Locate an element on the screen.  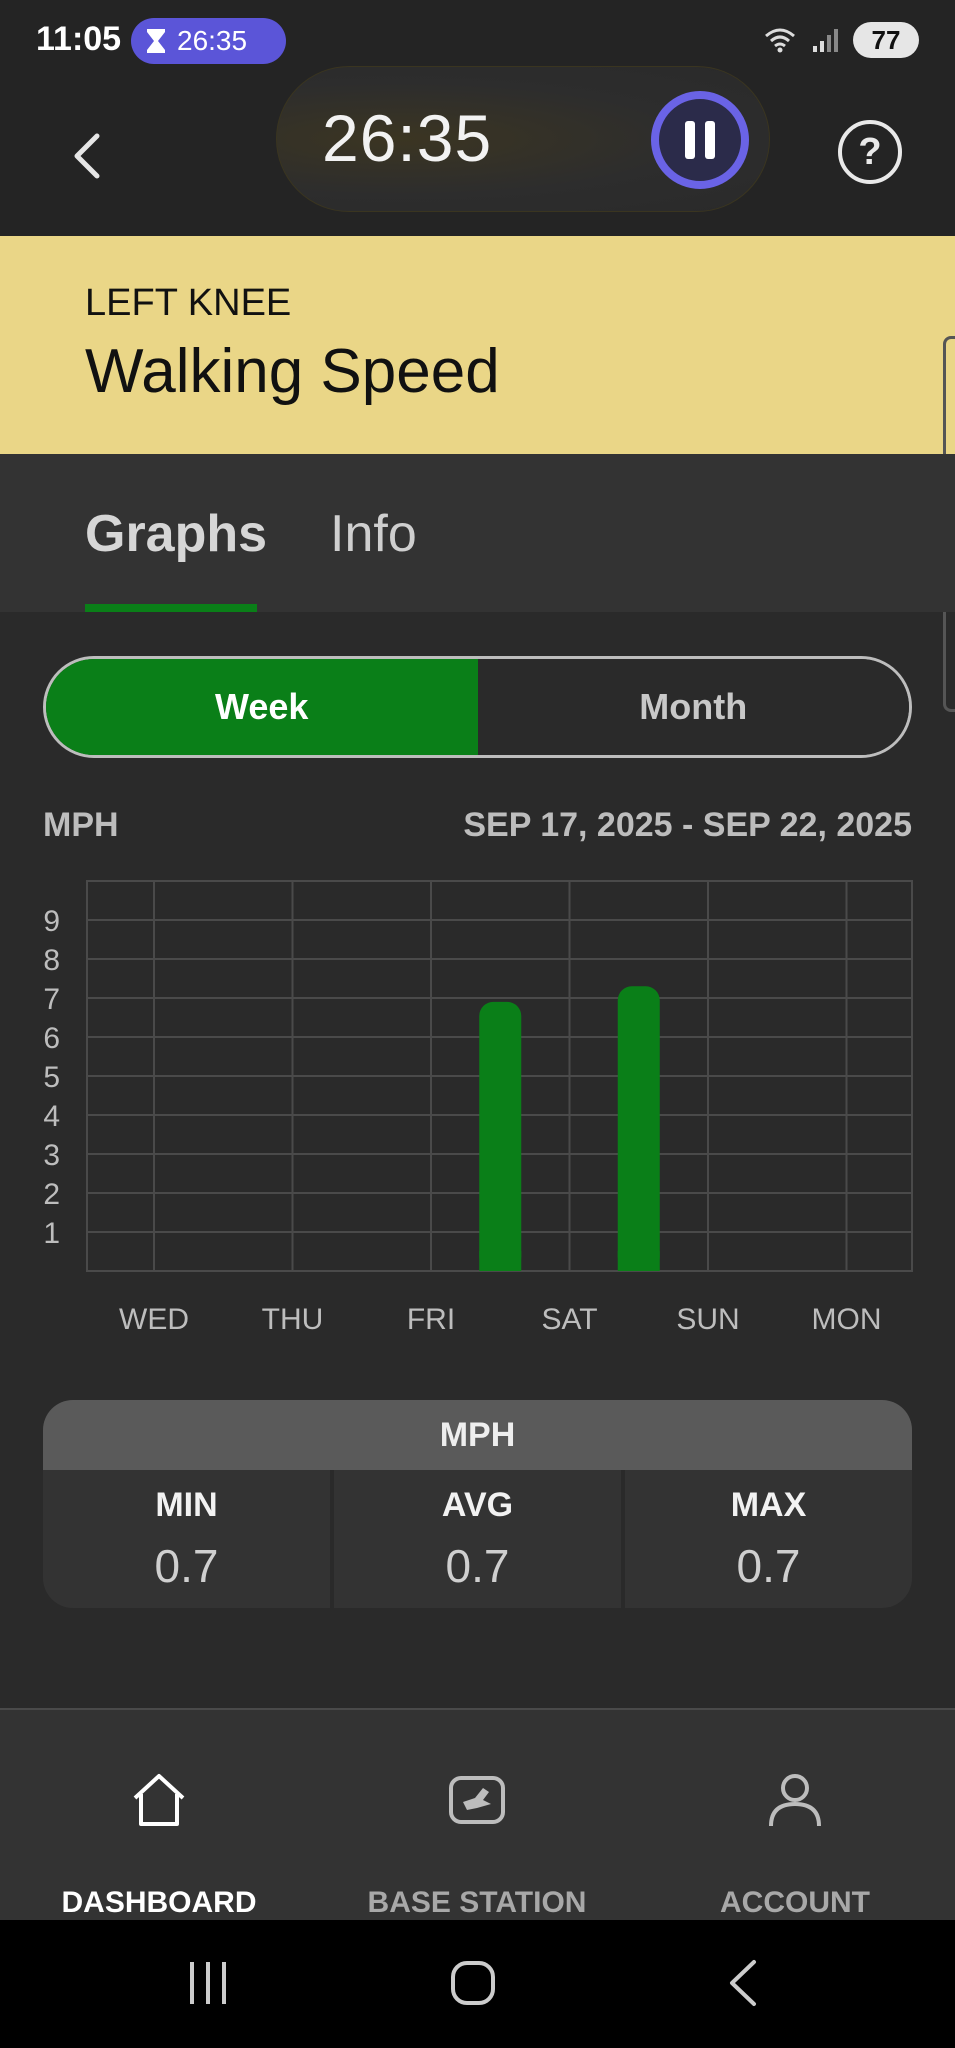
back-button is located at coordinates (87, 156).